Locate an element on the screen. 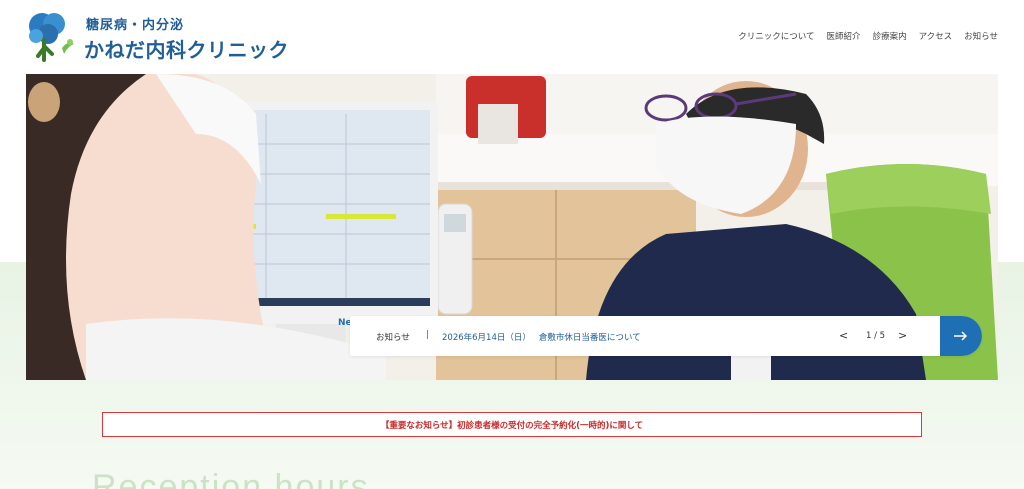 Image resolution: width=1024 pixels, height=489 pixels. news-headline-link: 2026年6月14日（日） 倉敷市休日当番医について is located at coordinates (541, 337).